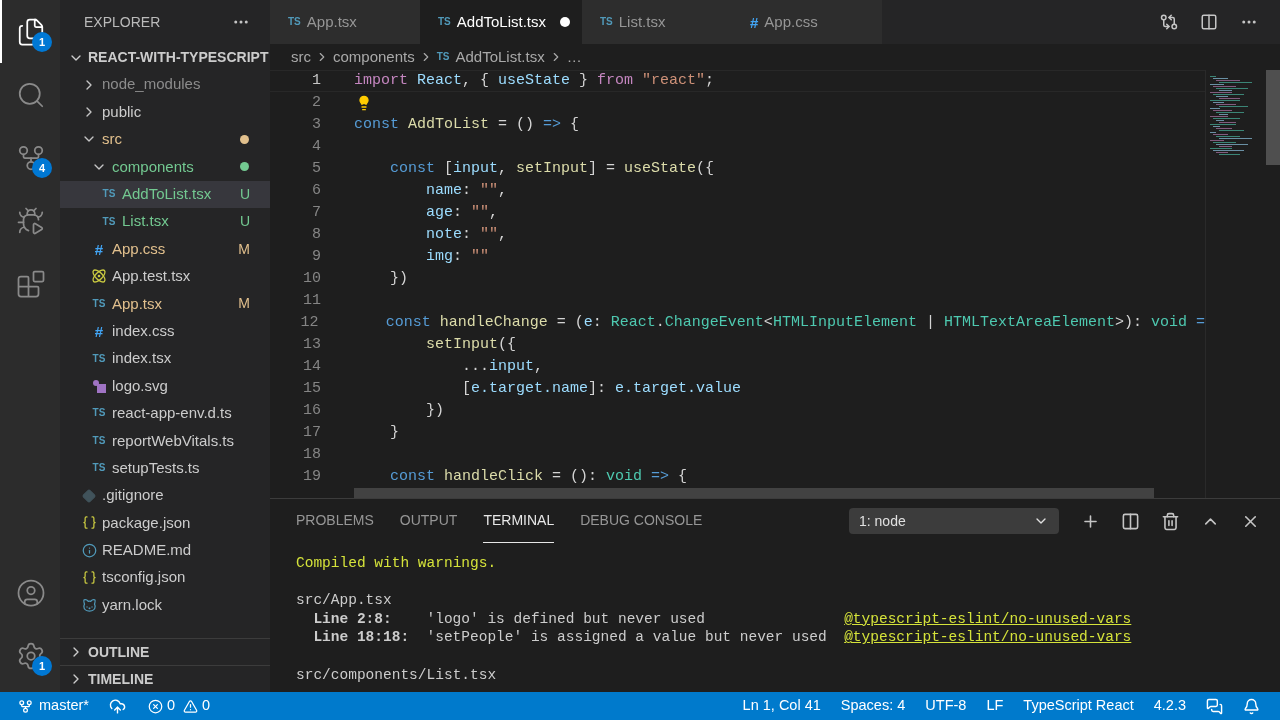 This screenshot has height=720, width=1280. Describe the element at coordinates (165, 112) in the screenshot. I see `folder-item: public` at that location.